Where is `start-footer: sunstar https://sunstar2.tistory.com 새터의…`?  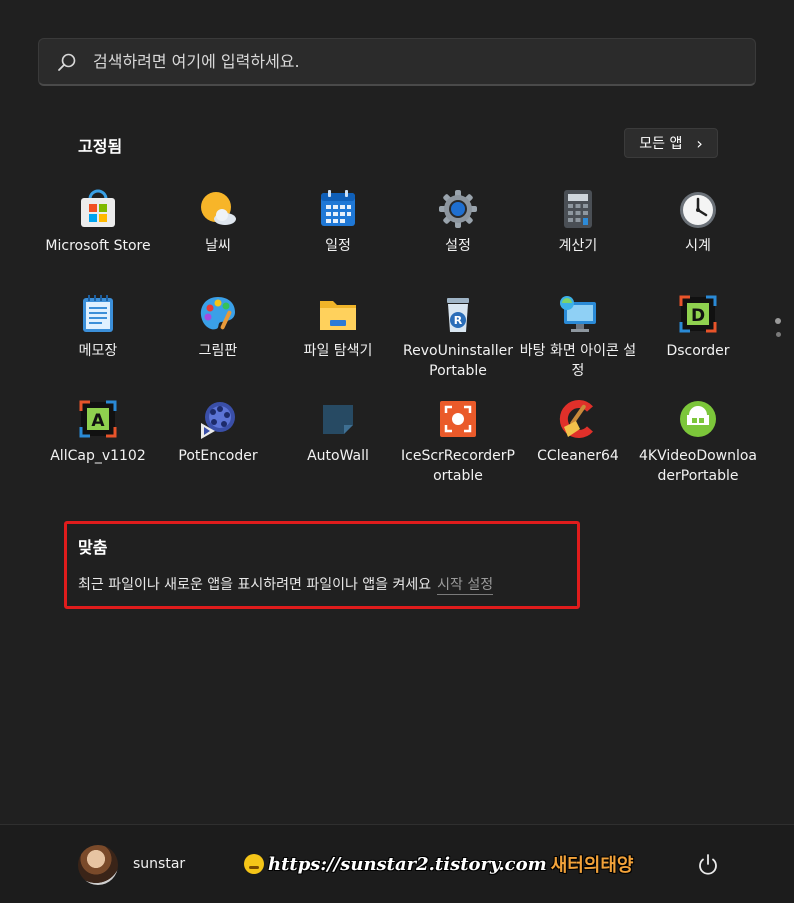
start-footer: sunstar https://sunstar2.tistory.com 새터의… is located at coordinates (397, 863).